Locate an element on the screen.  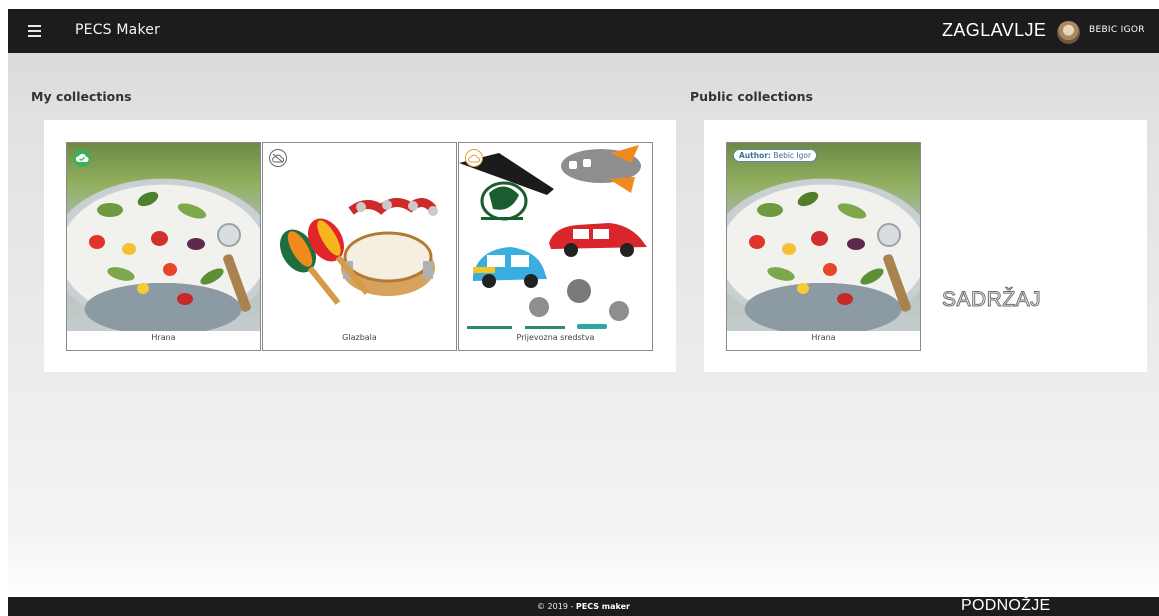
collection-caption: Glazbala is located at coordinates (359, 337).